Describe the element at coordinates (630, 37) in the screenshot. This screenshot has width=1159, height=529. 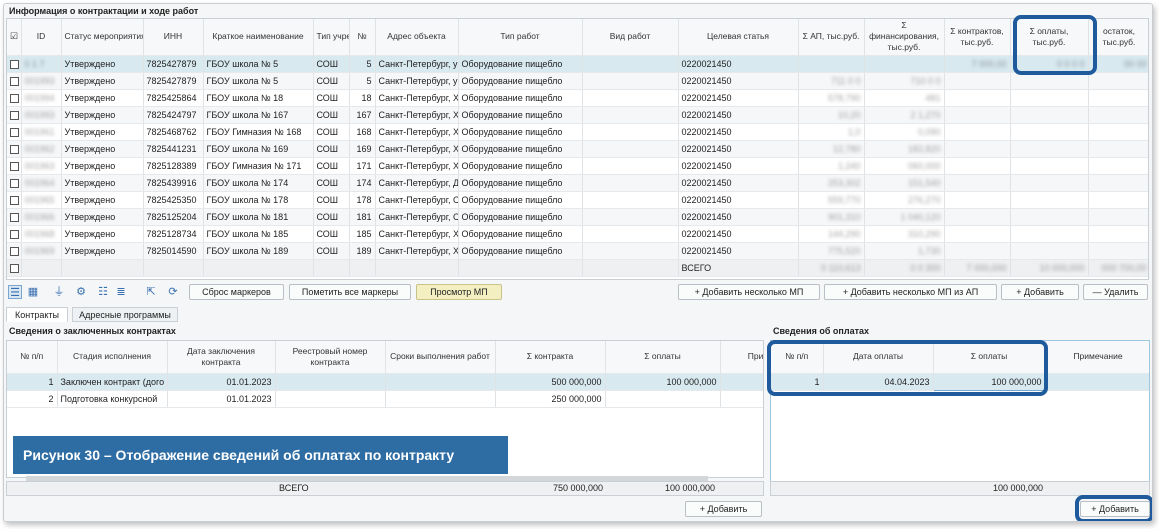
I see `col-work-kind: Вид работ` at that location.